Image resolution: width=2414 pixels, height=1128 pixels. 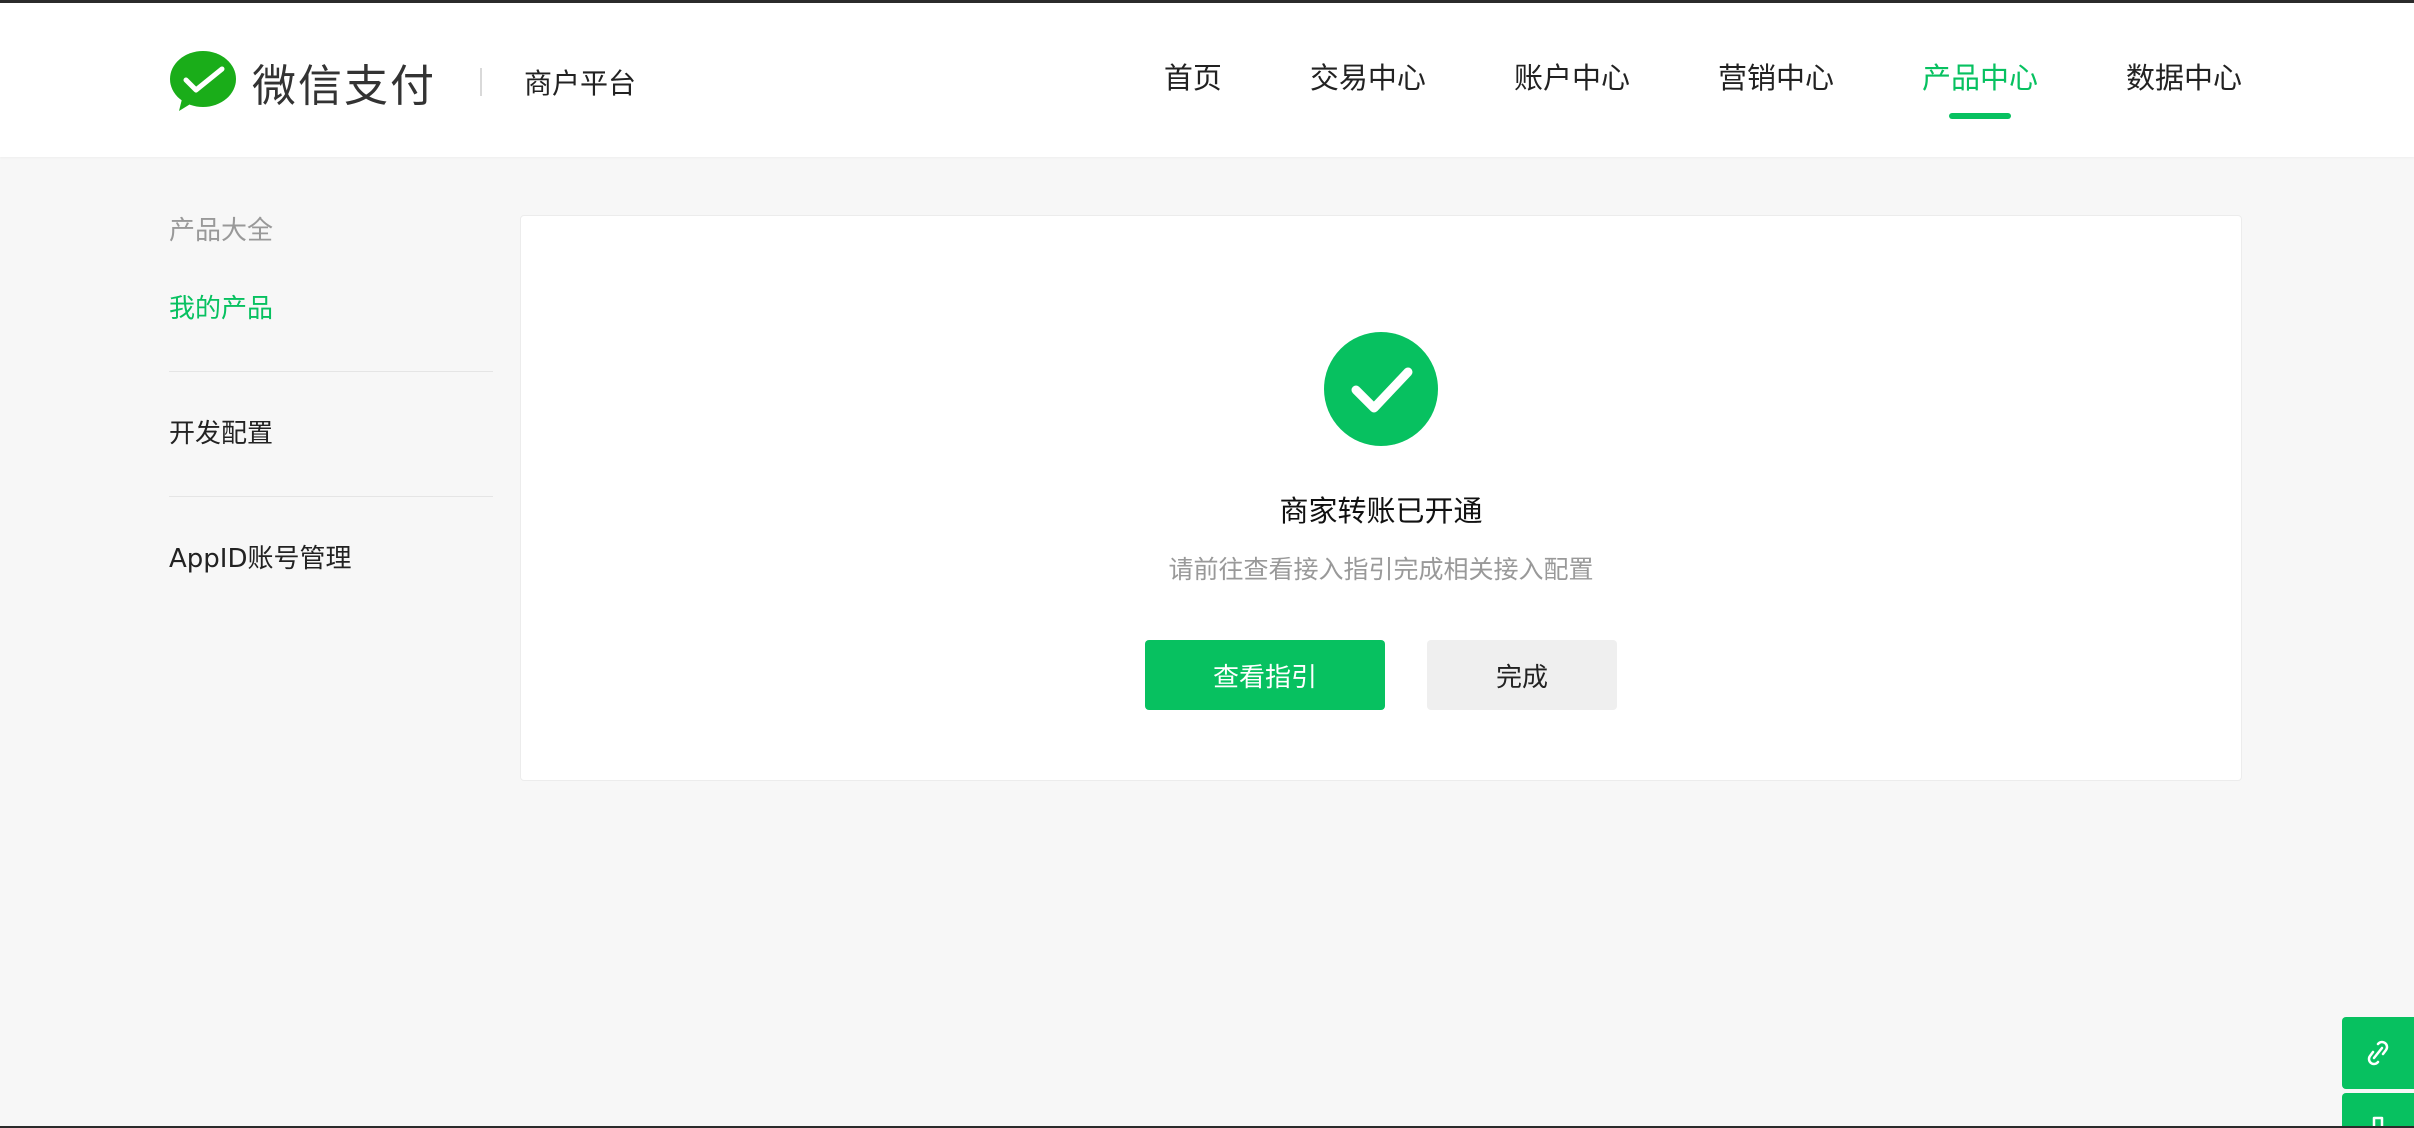 I want to click on nav-item-trade-center: 交易中心, so click(x=1368, y=81).